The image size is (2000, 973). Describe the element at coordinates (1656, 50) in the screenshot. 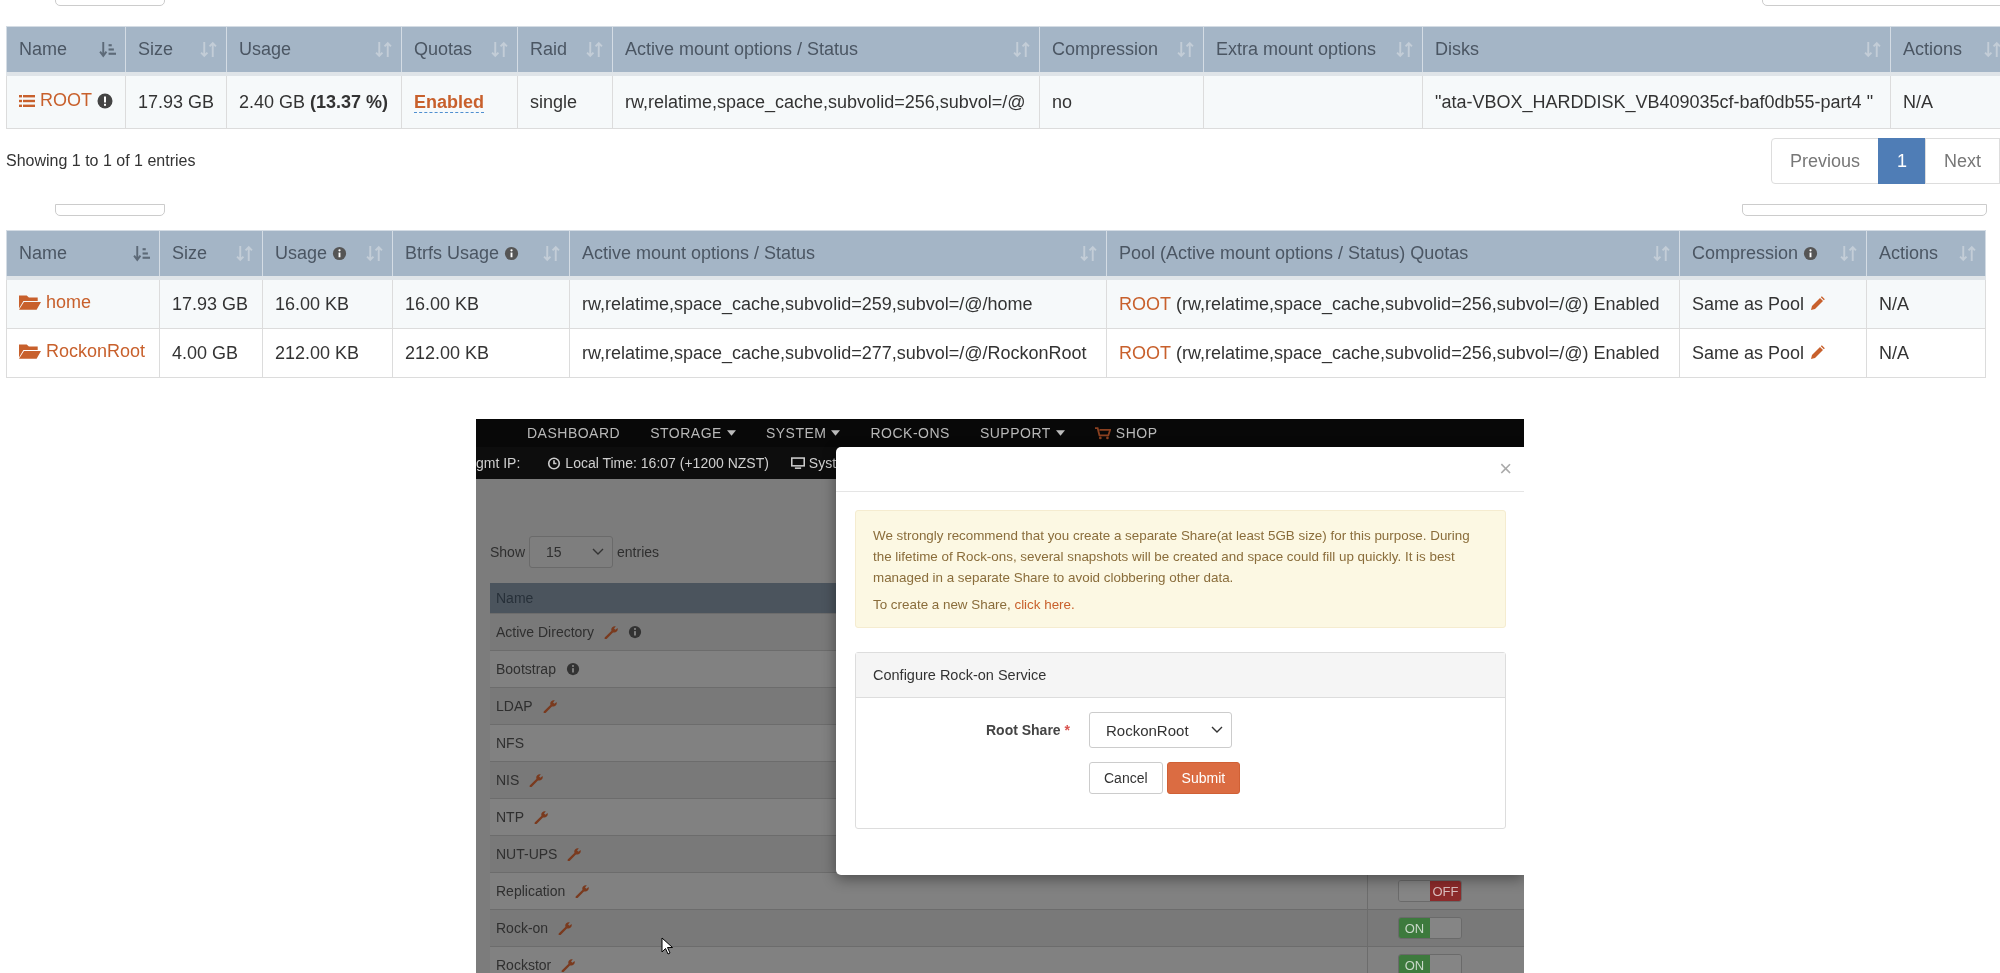

I see `column-header: Disks` at that location.